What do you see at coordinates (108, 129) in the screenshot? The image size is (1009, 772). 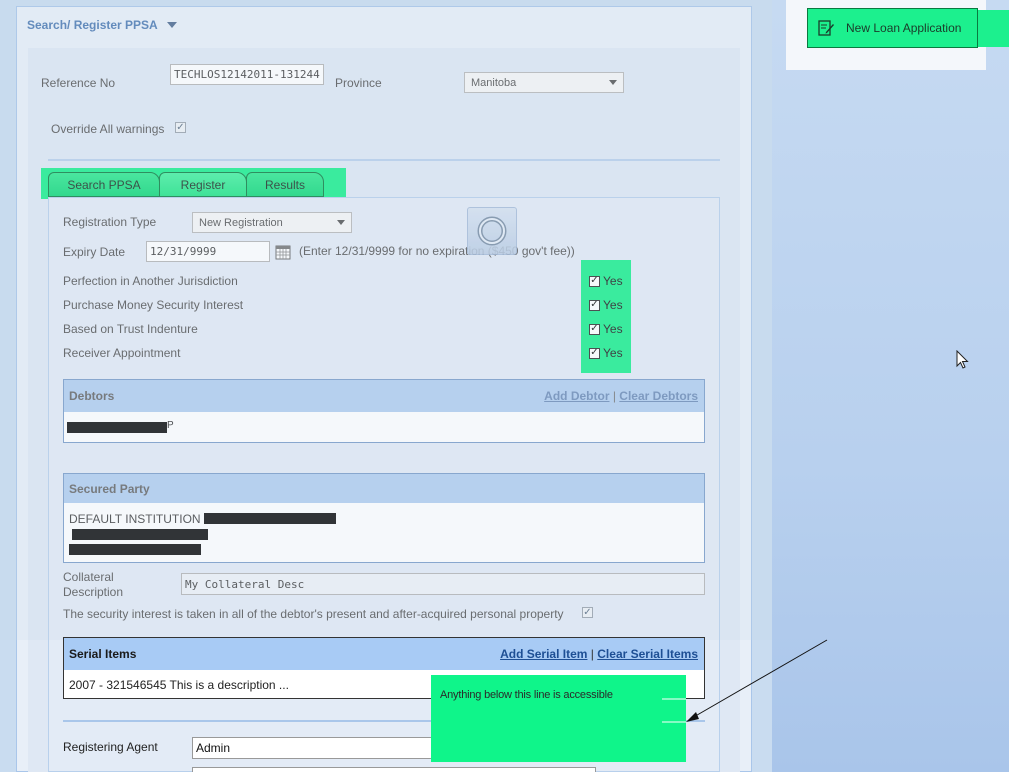 I see `override-label: Override All warnings` at bounding box center [108, 129].